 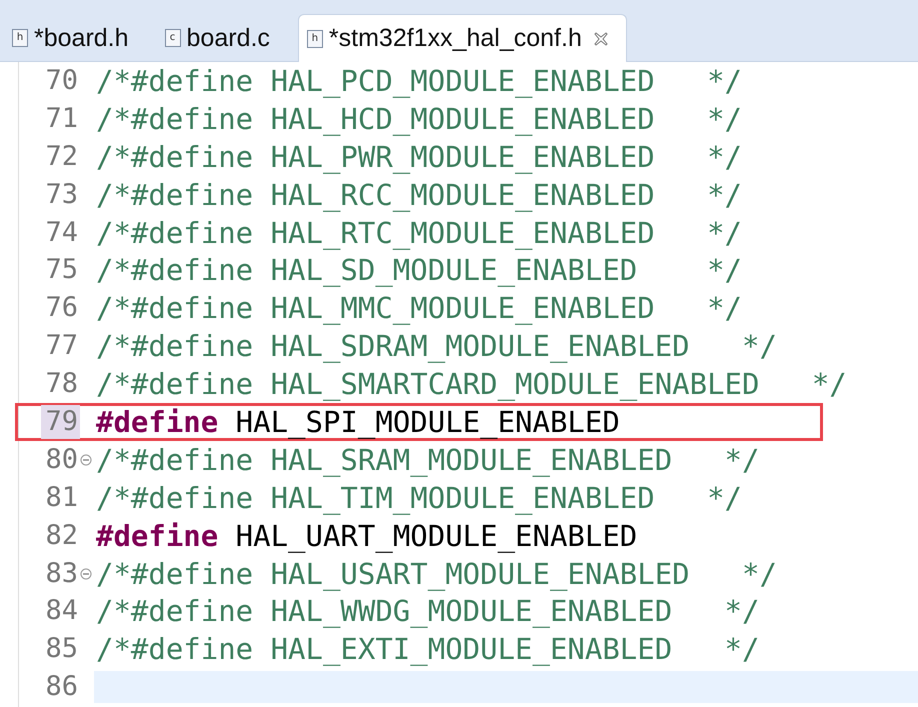 I want to click on code-comment: /*#define HAL_SD_MODULE_ENABLED */, so click(x=419, y=270).